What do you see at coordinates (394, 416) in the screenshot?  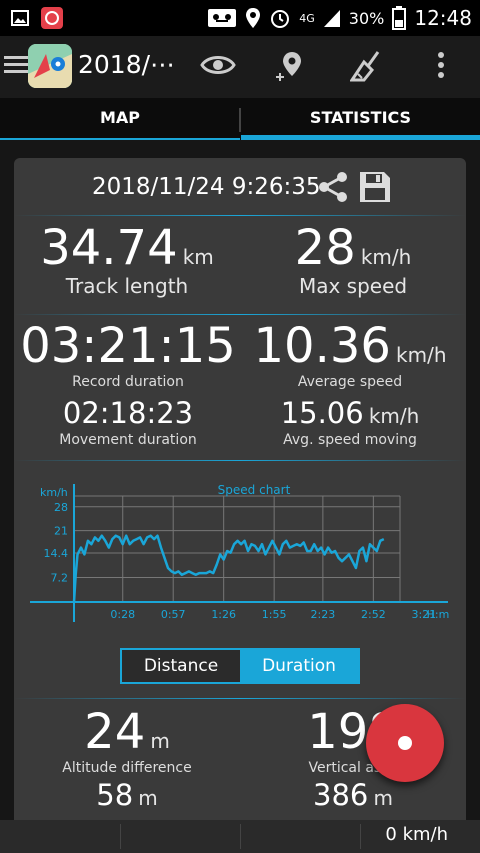 I see `avg-speed-moving-unit: km/h` at bounding box center [394, 416].